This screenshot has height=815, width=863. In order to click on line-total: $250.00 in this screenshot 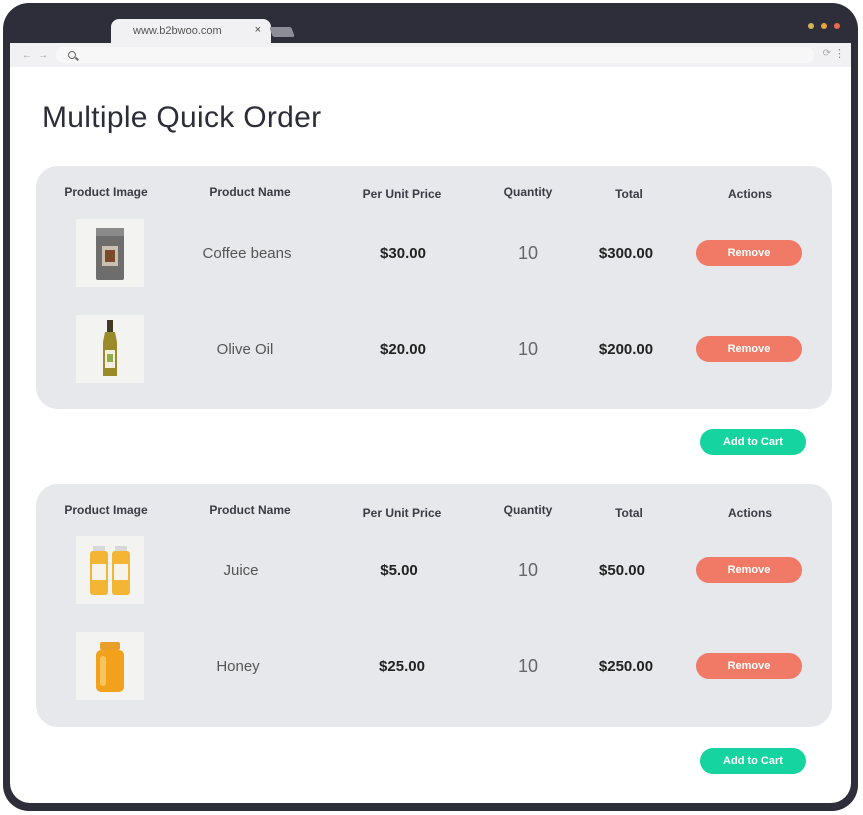, I will do `click(626, 666)`.